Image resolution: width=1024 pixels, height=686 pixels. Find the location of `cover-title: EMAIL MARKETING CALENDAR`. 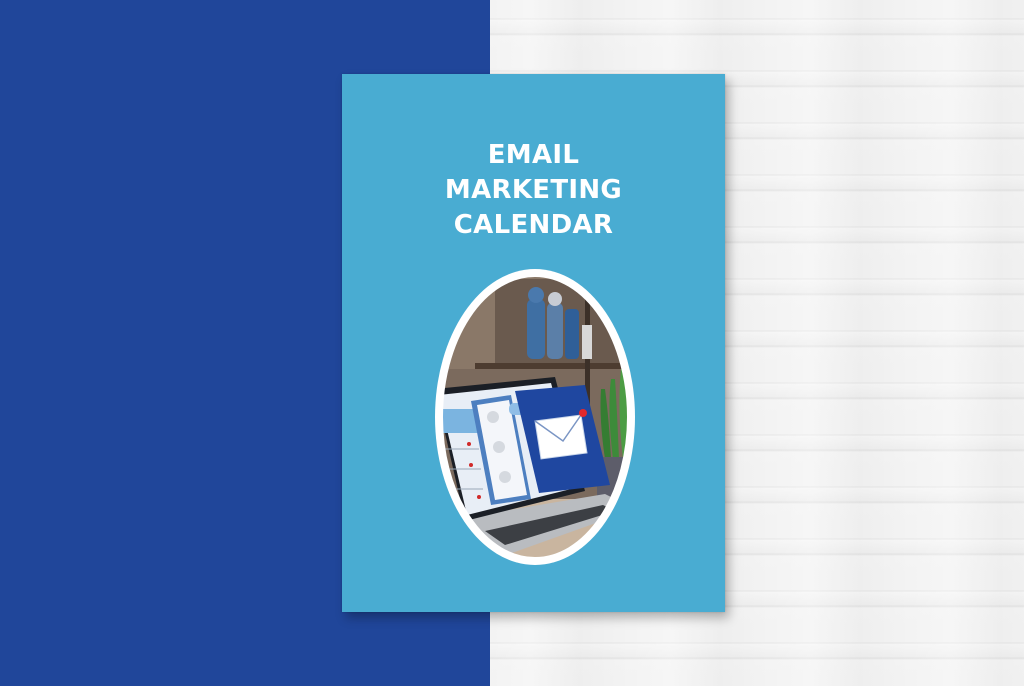

cover-title: EMAIL MARKETING CALENDAR is located at coordinates (533, 190).